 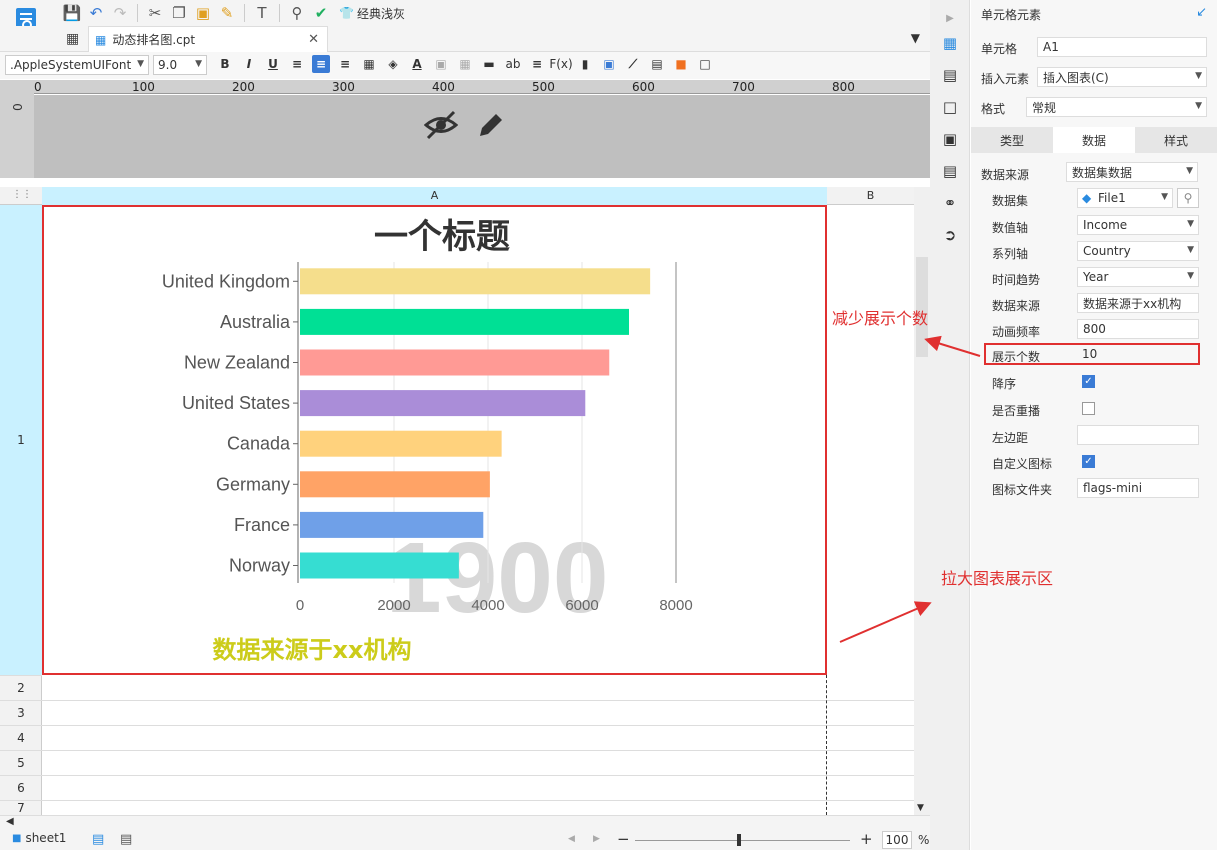 What do you see at coordinates (489, 64) in the screenshot?
I see `insert-row-icon: ▬` at bounding box center [489, 64].